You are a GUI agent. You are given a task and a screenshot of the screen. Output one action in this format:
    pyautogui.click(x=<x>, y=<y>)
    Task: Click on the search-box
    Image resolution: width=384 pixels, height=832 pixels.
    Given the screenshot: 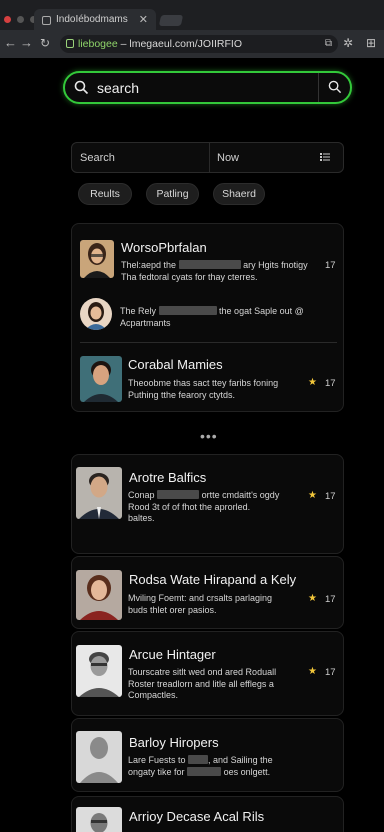 What is the action you would take?
    pyautogui.click(x=207, y=87)
    